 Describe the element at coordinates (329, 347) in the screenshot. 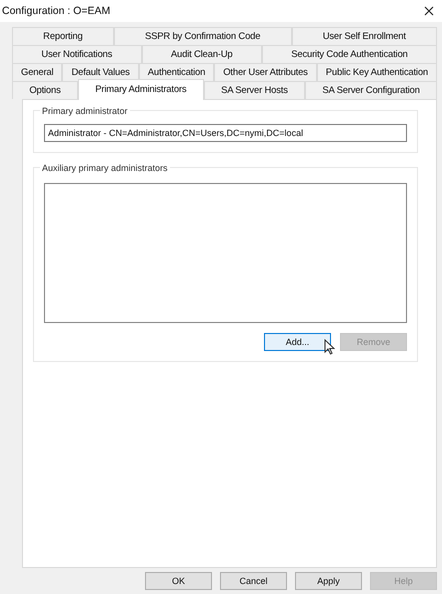

I see `pointer-icon` at that location.